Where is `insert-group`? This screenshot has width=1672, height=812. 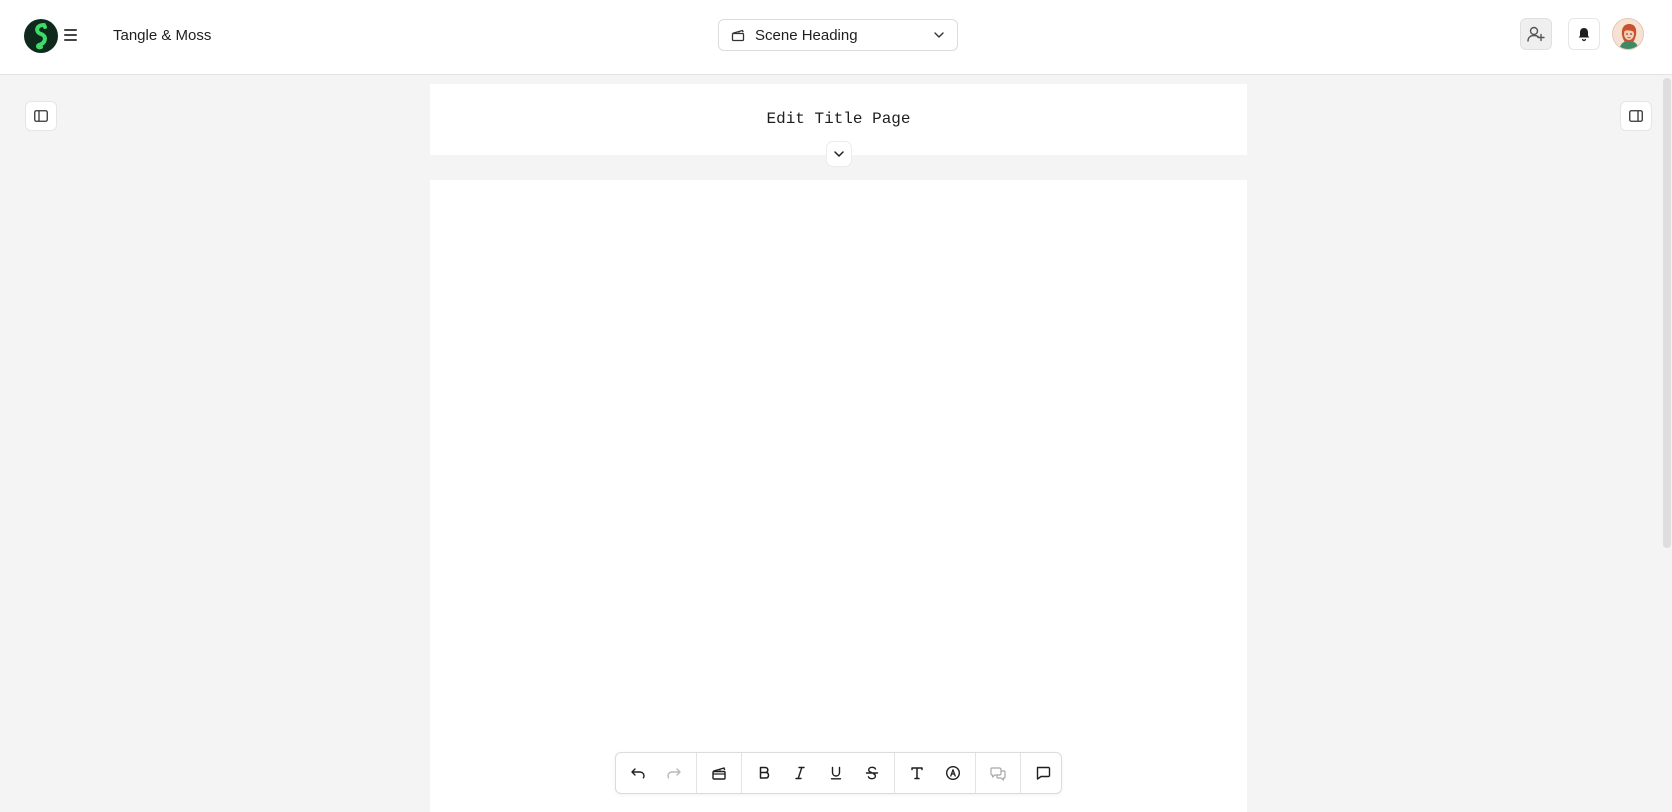 insert-group is located at coordinates (935, 773).